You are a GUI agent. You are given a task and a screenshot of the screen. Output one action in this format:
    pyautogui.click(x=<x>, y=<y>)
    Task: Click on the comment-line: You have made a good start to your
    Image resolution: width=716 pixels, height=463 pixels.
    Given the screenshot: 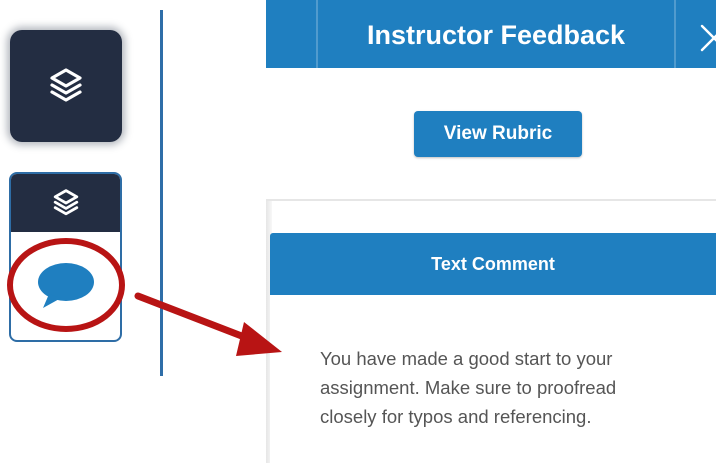 What is the action you would take?
    pyautogui.click(x=466, y=358)
    